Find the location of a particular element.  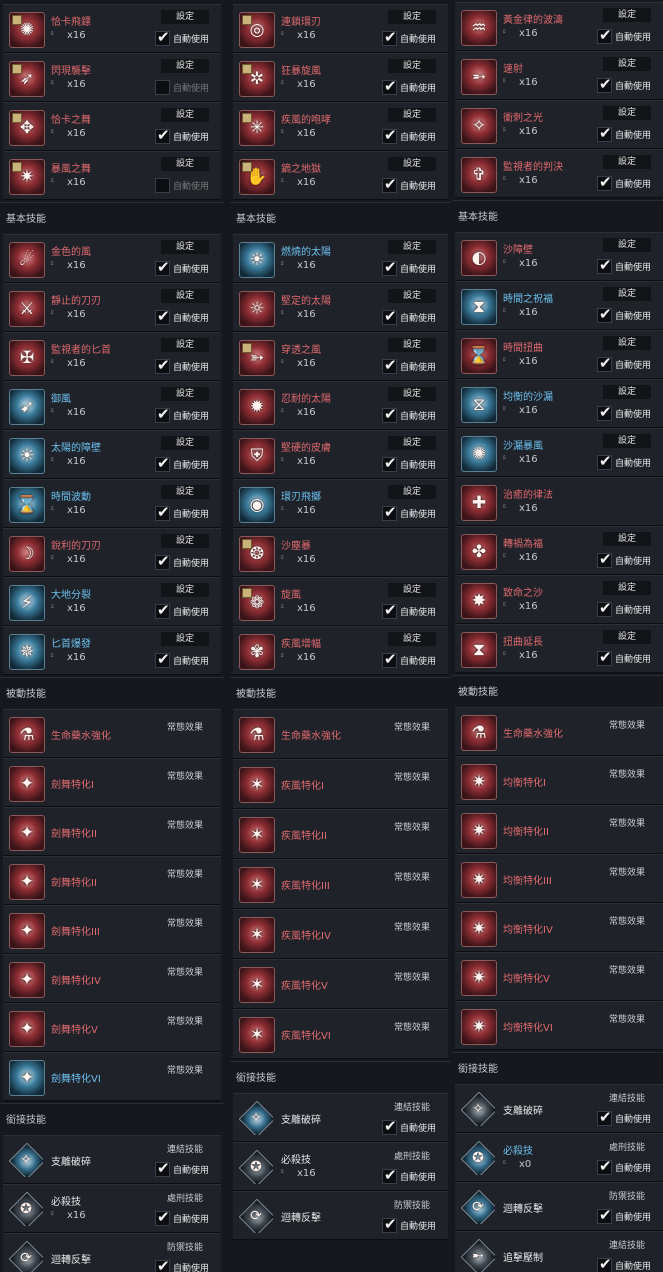

link-skill-row: ✧ 支離破碎 ✔ 自動使用 連結技能 is located at coordinates (112, 1159).